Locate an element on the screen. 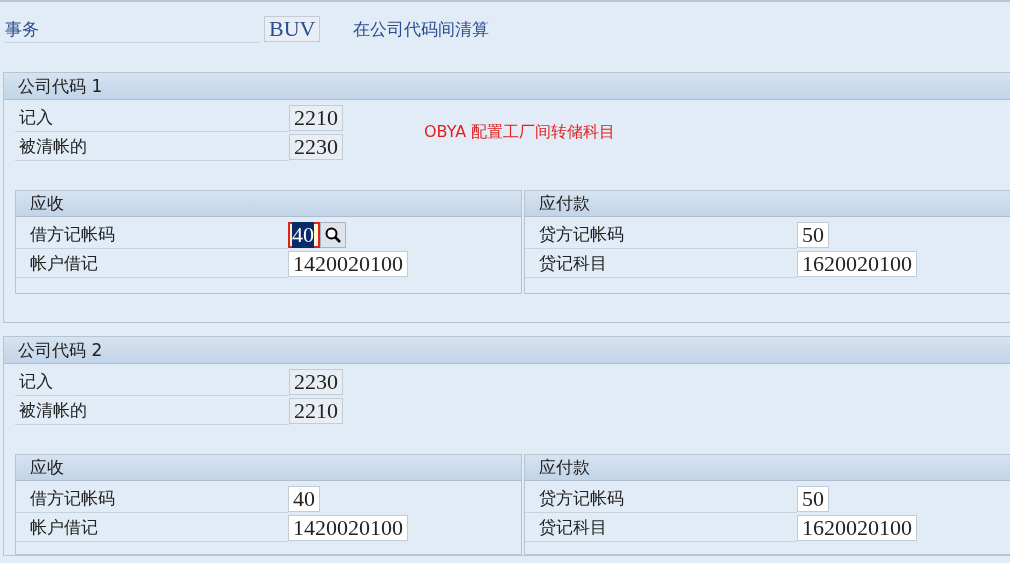 This screenshot has width=1010, height=563. annotation-text: OBYA 配置工厂间转储科目 is located at coordinates (520, 132).